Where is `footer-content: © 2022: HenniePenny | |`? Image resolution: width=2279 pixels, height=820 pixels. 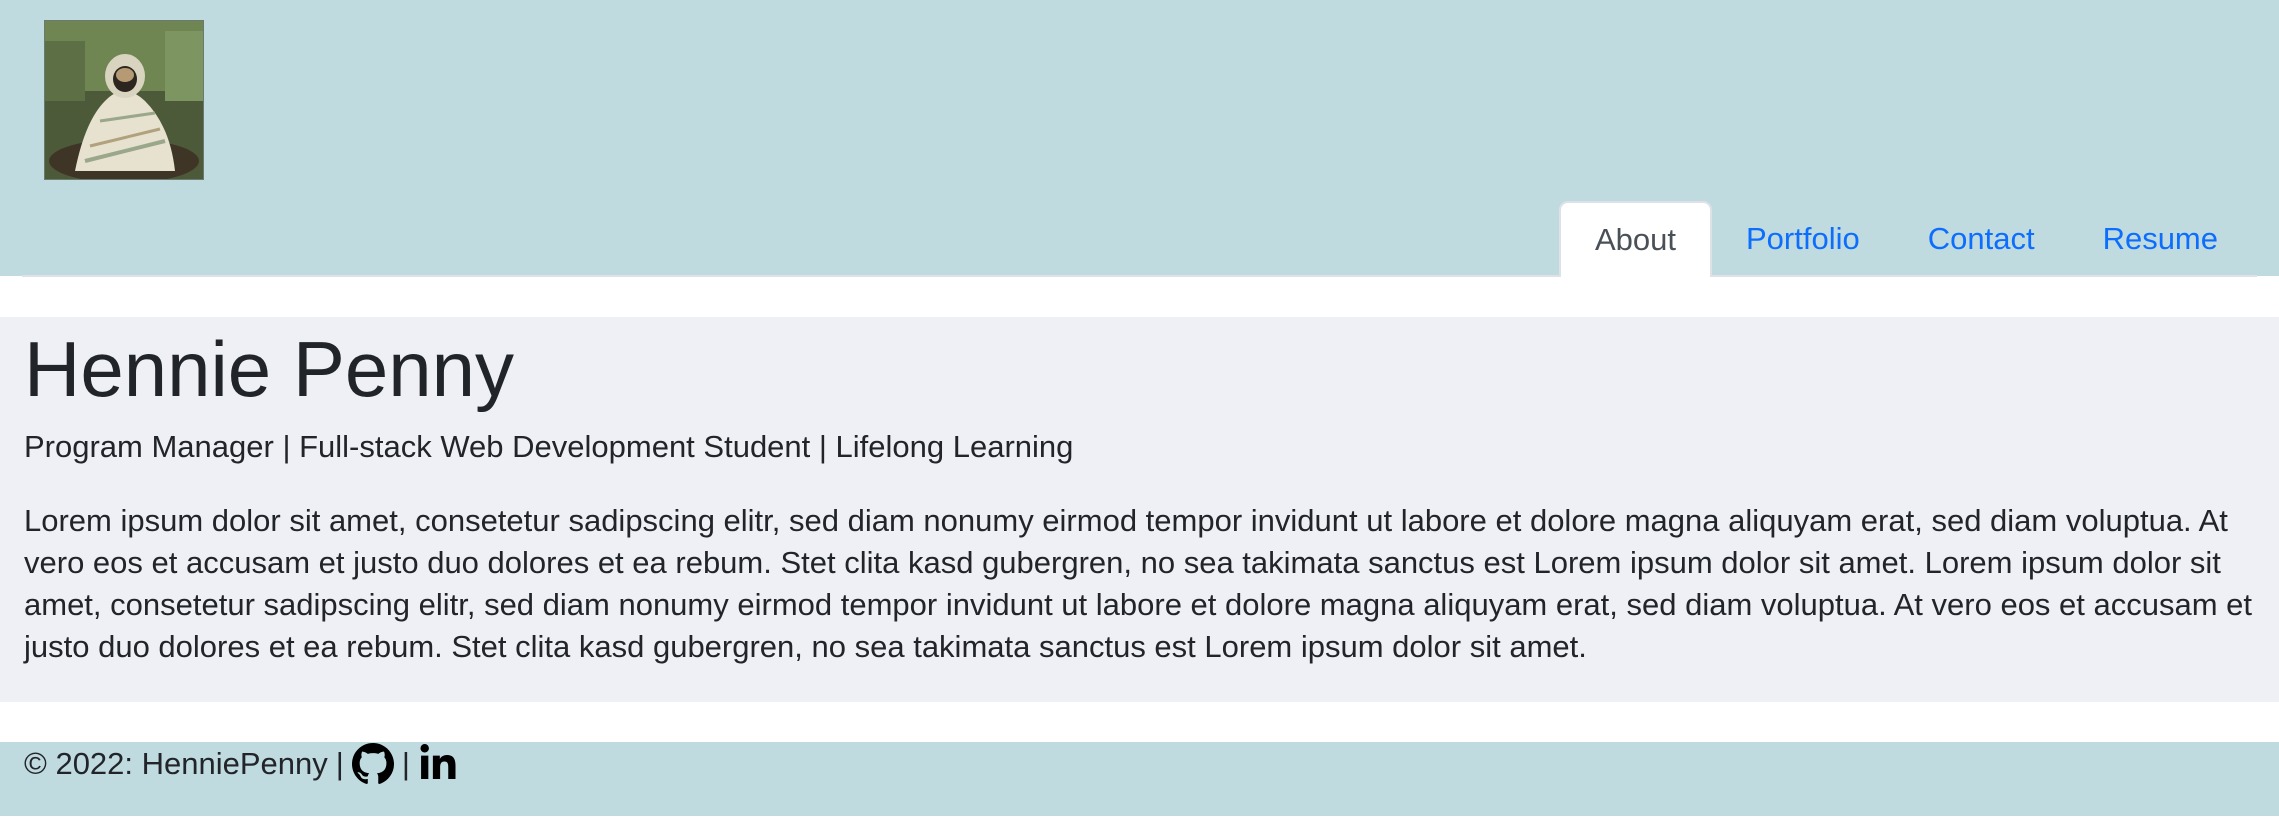
footer-content: © 2022: HenniePenny | | is located at coordinates (241, 764).